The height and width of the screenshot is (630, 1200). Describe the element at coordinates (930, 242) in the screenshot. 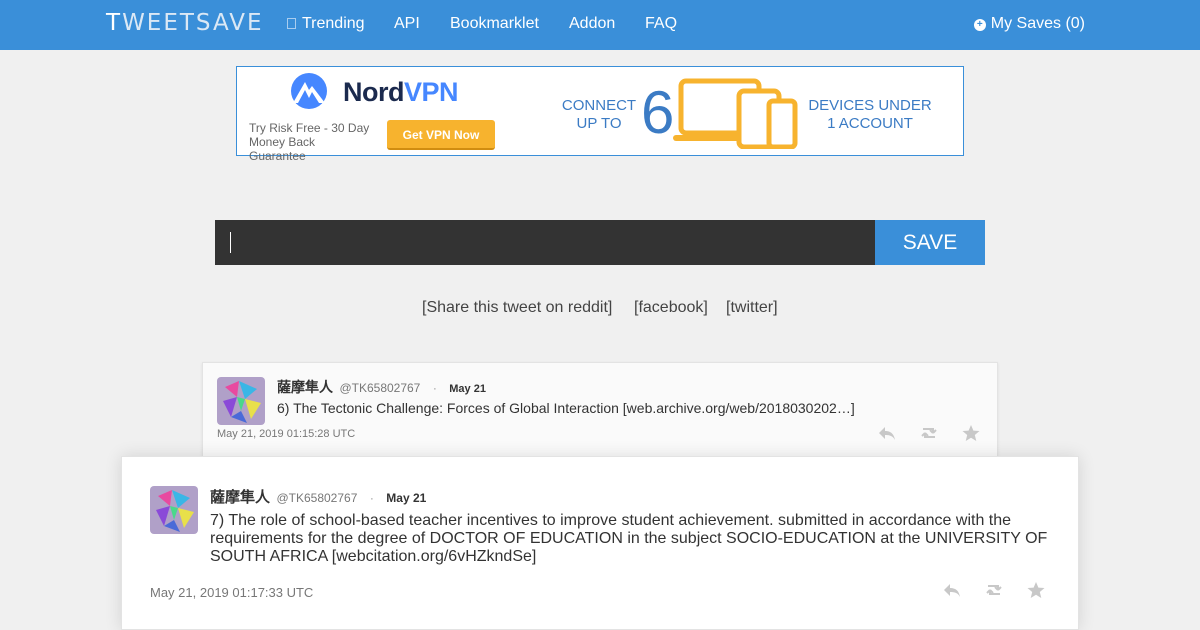

I see `save-button: SAVE` at that location.